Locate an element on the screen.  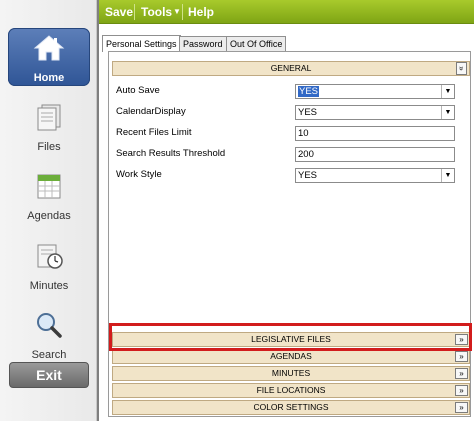
exit-button: Exit is located at coordinates (49, 375).